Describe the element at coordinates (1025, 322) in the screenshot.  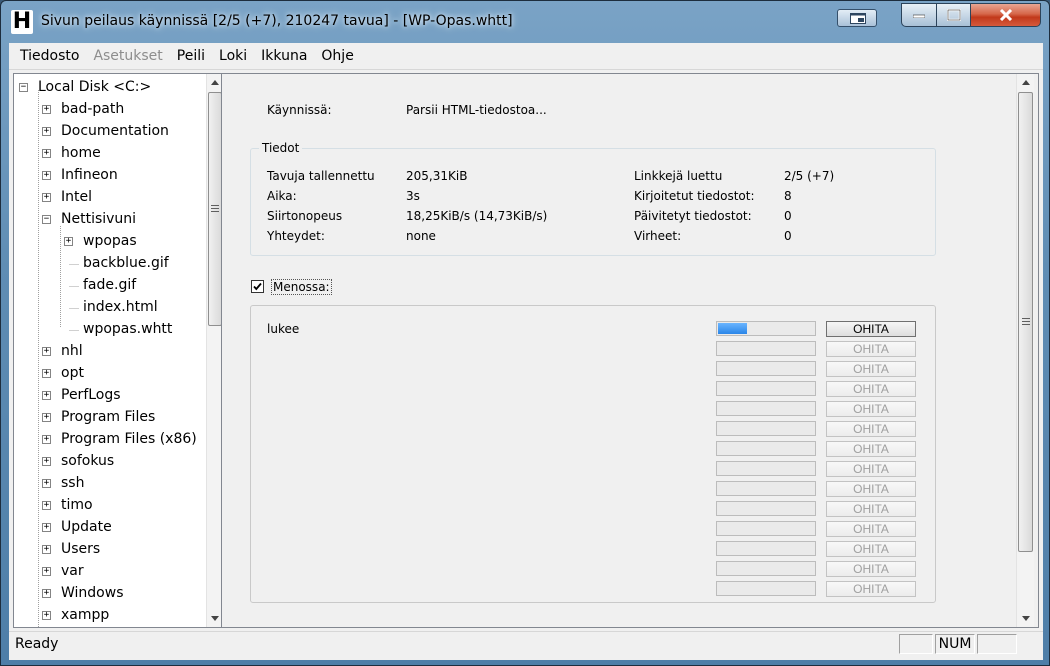
I see `main-scroll-thumb` at that location.